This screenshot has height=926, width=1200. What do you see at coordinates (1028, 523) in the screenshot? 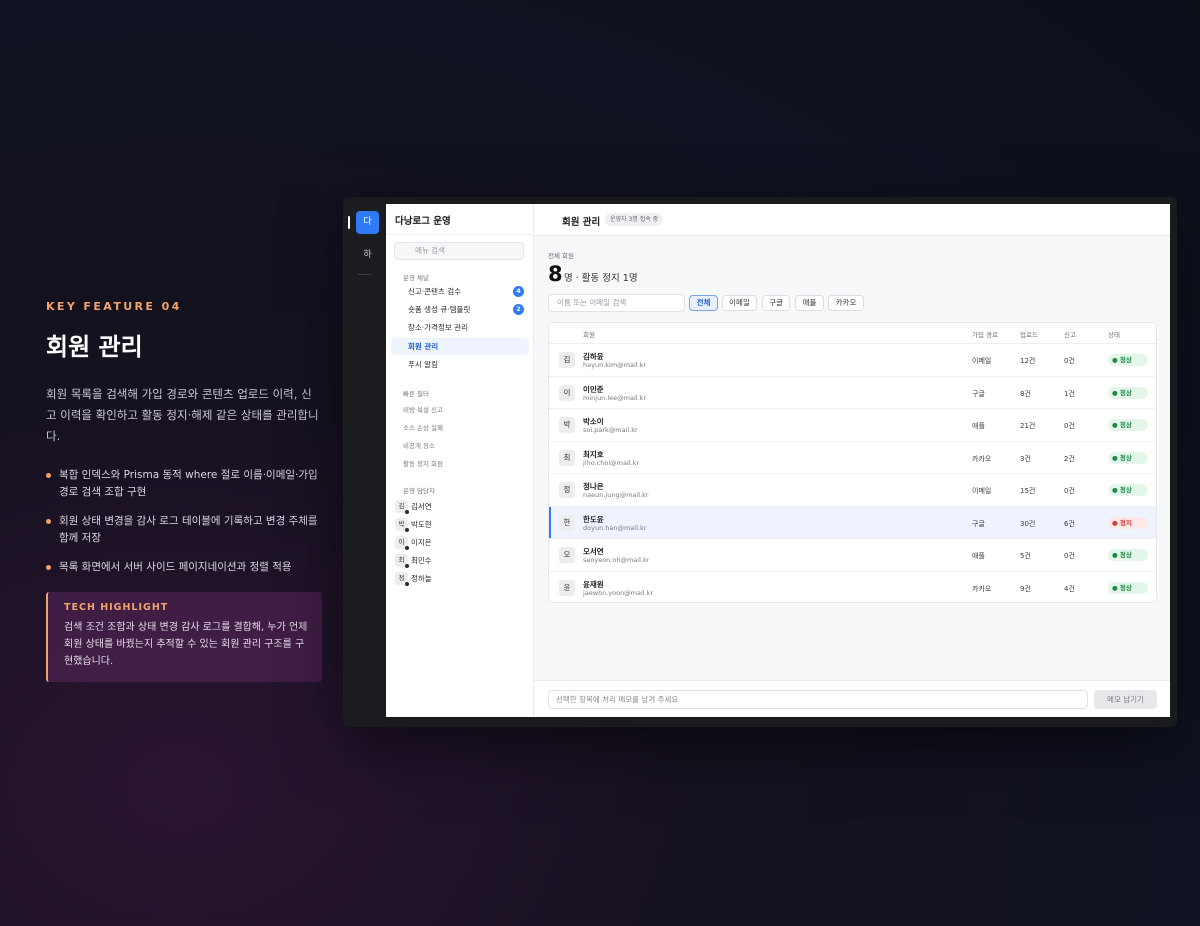
I see `member-uploads: 30건` at bounding box center [1028, 523].